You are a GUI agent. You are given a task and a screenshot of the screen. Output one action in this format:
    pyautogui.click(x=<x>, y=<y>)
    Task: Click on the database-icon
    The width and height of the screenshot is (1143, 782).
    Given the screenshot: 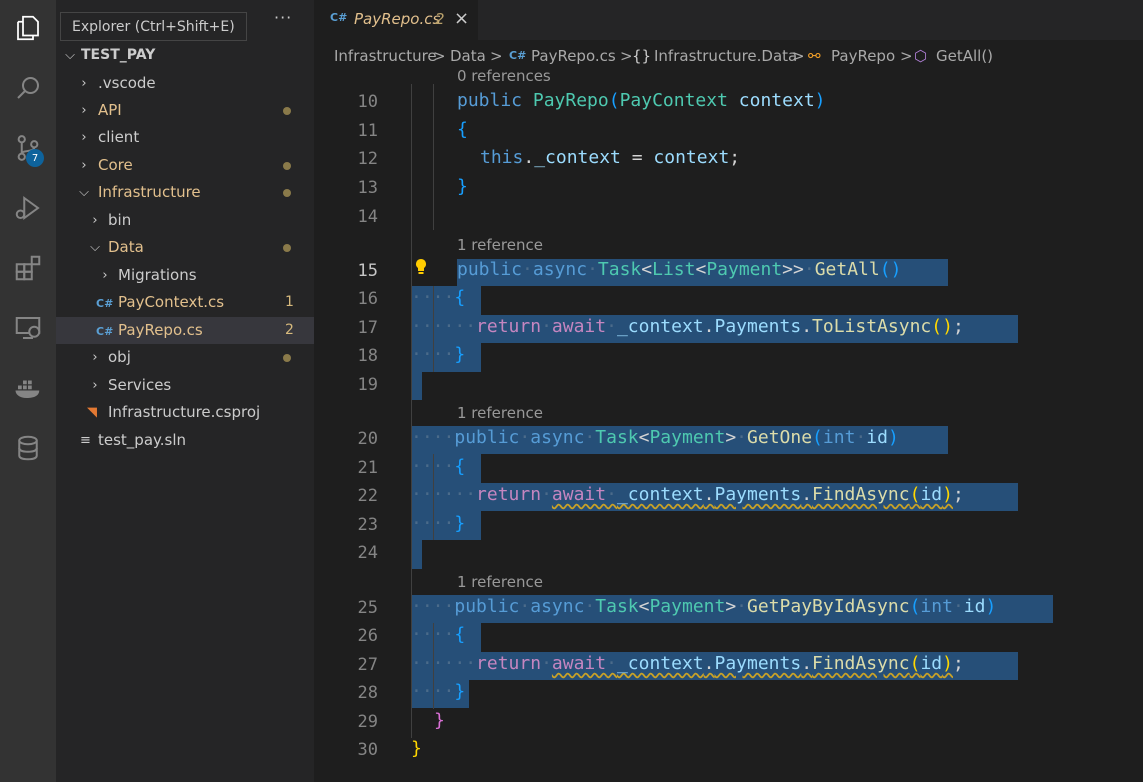 What is the action you would take?
    pyautogui.click(x=28, y=448)
    